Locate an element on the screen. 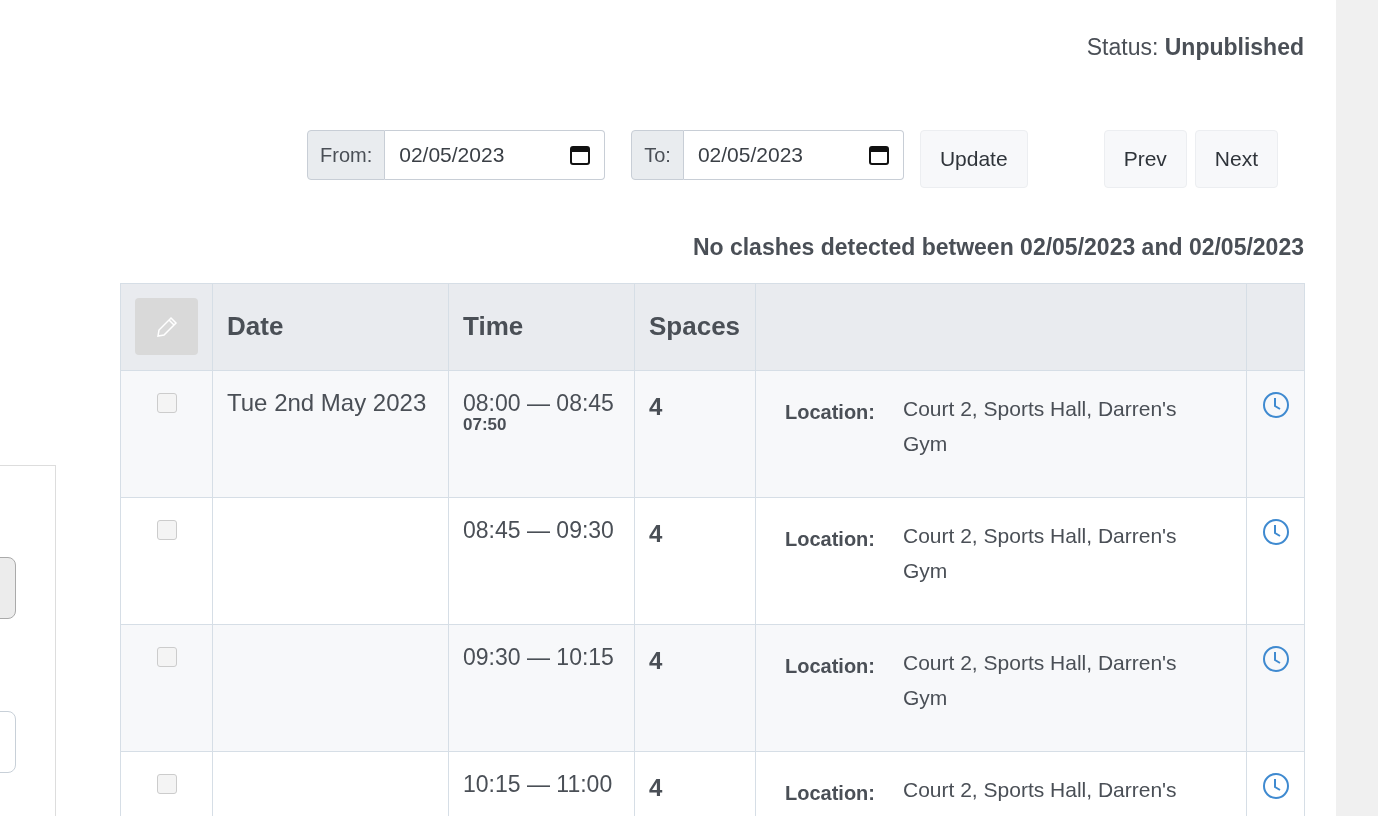 This screenshot has width=1378, height=816. start-time: 07:50 is located at coordinates (485, 424).